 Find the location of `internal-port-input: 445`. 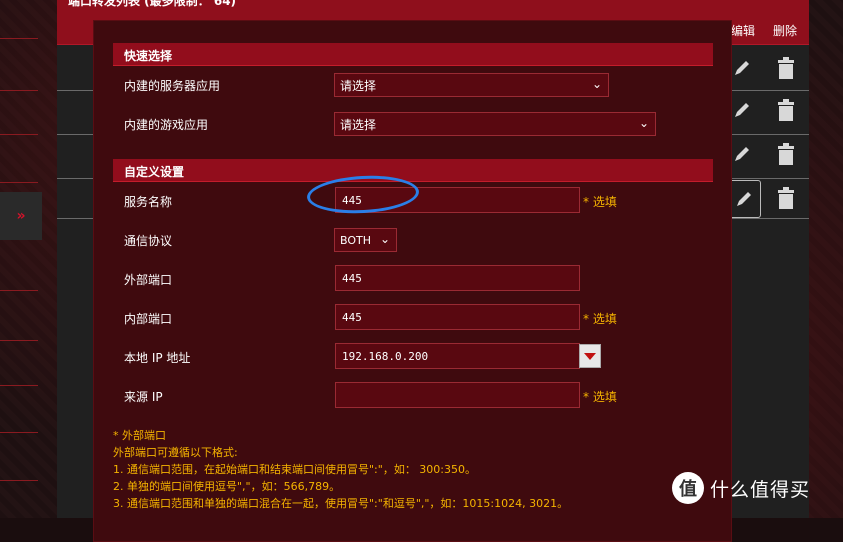

internal-port-input: 445 is located at coordinates (457, 317).